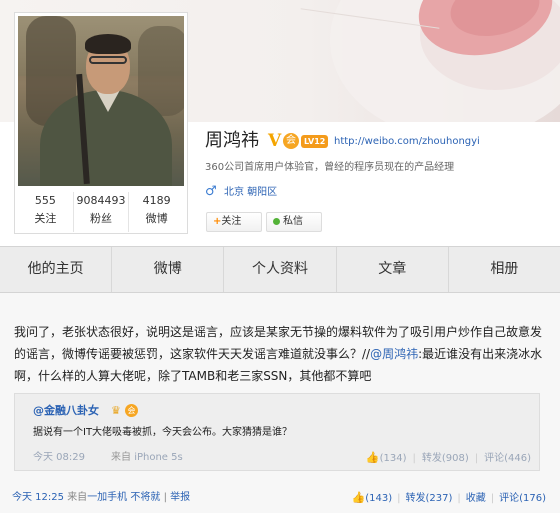 Image resolution: width=560 pixels, height=513 pixels. I want to click on stat-posts: 4189 微博, so click(156, 212).